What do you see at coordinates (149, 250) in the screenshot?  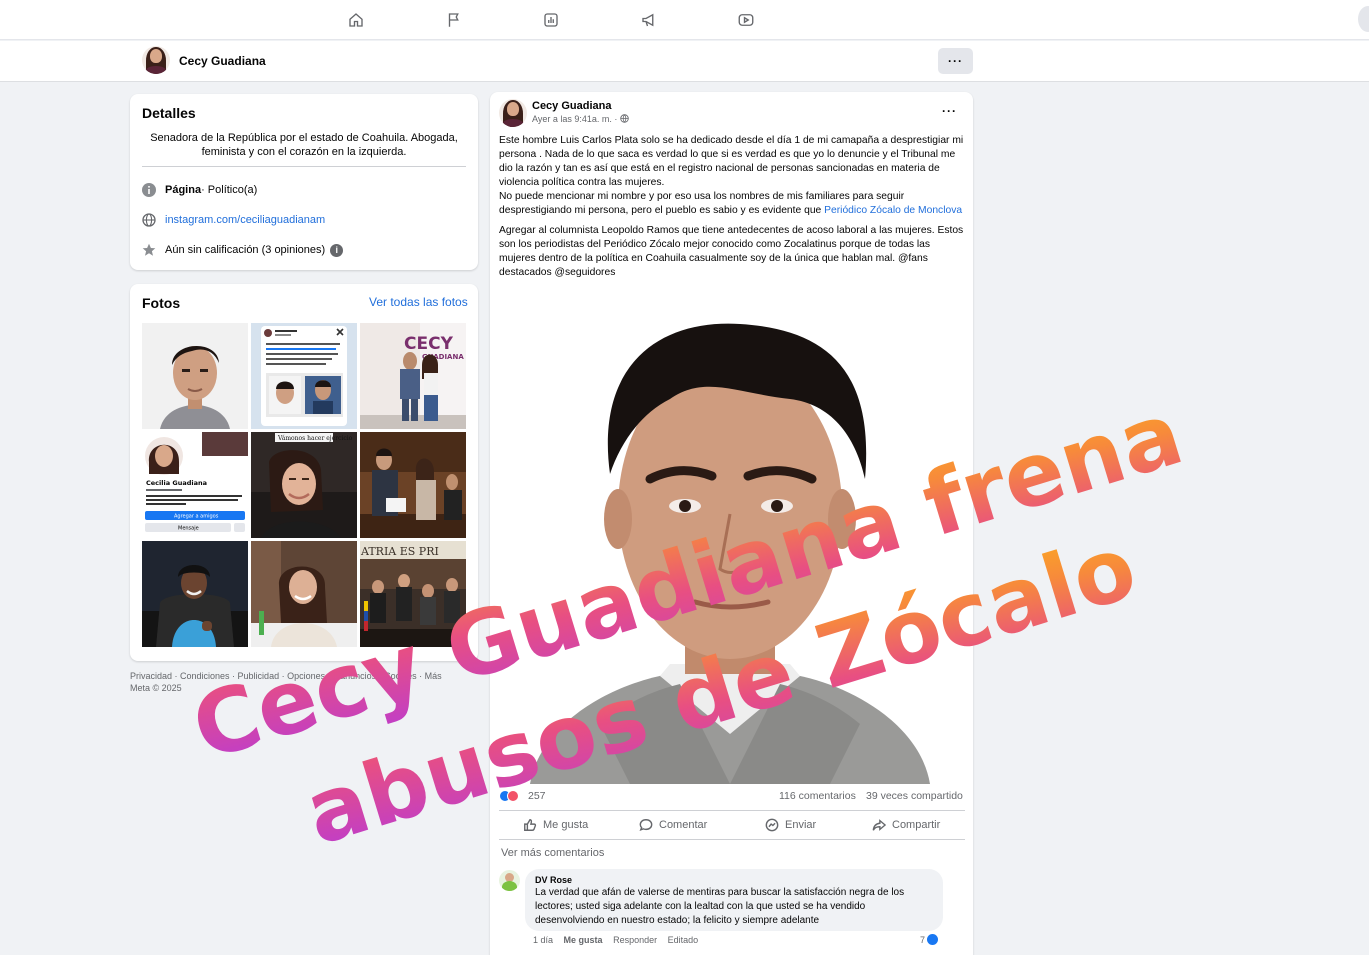 I see `star-icon` at bounding box center [149, 250].